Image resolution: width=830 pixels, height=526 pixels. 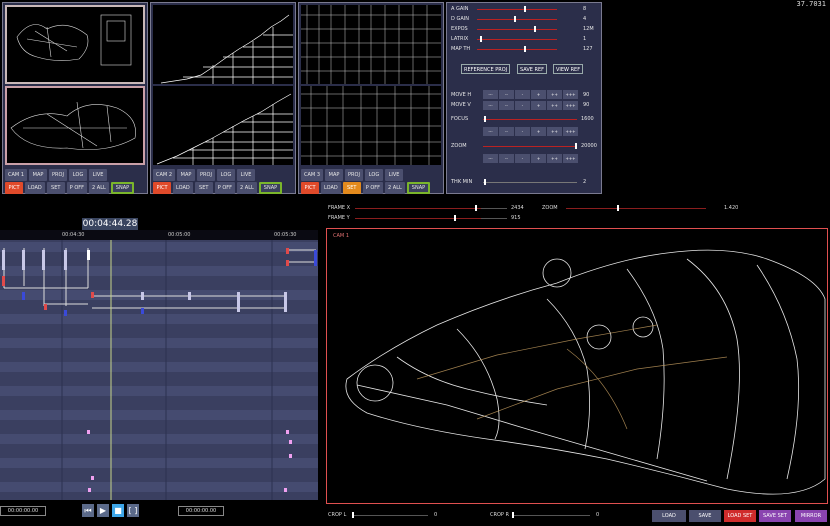 What do you see at coordinates (530, 146) in the screenshot?
I see `zoom-slider` at bounding box center [530, 146].